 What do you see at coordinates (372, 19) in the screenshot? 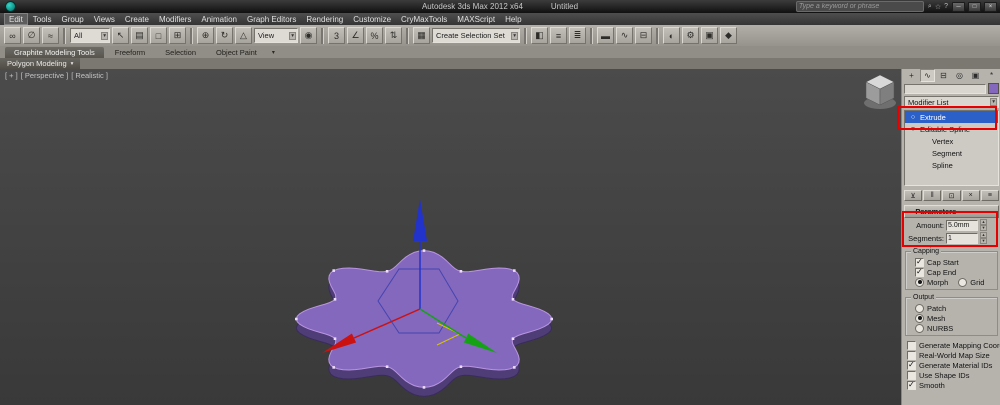
I see `menu-item: Customize` at bounding box center [372, 19].